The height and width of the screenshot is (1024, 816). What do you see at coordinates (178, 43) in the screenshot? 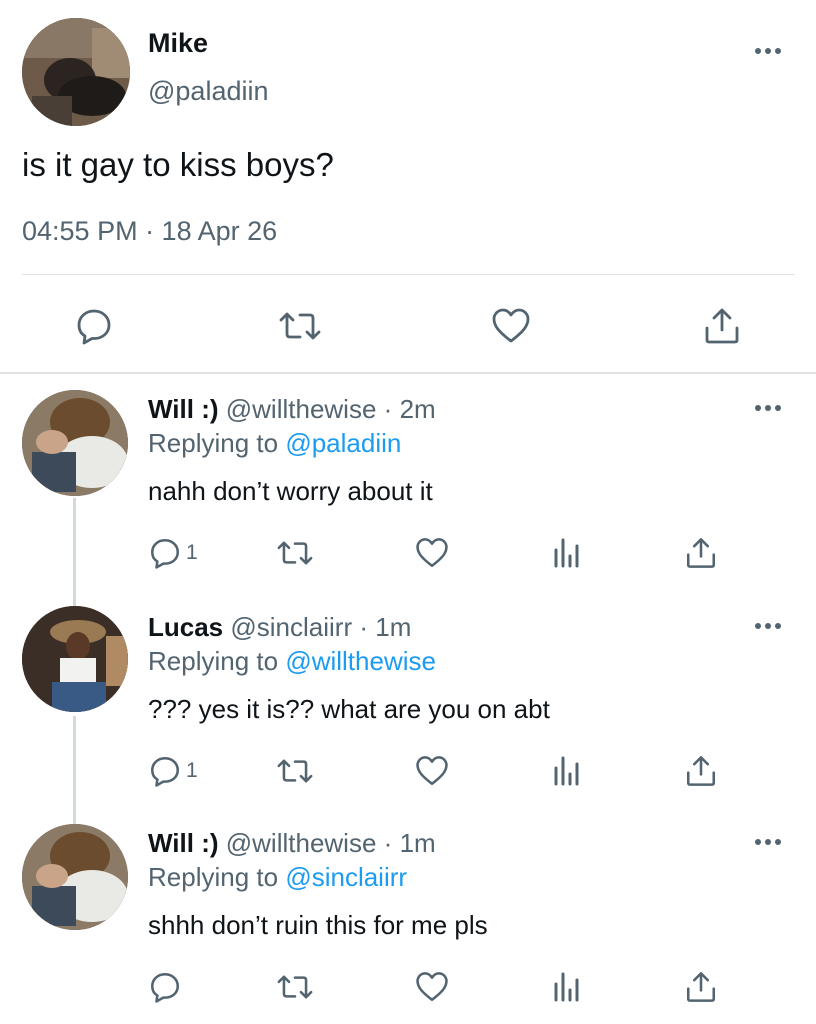
I see `author-name: Mike` at bounding box center [178, 43].